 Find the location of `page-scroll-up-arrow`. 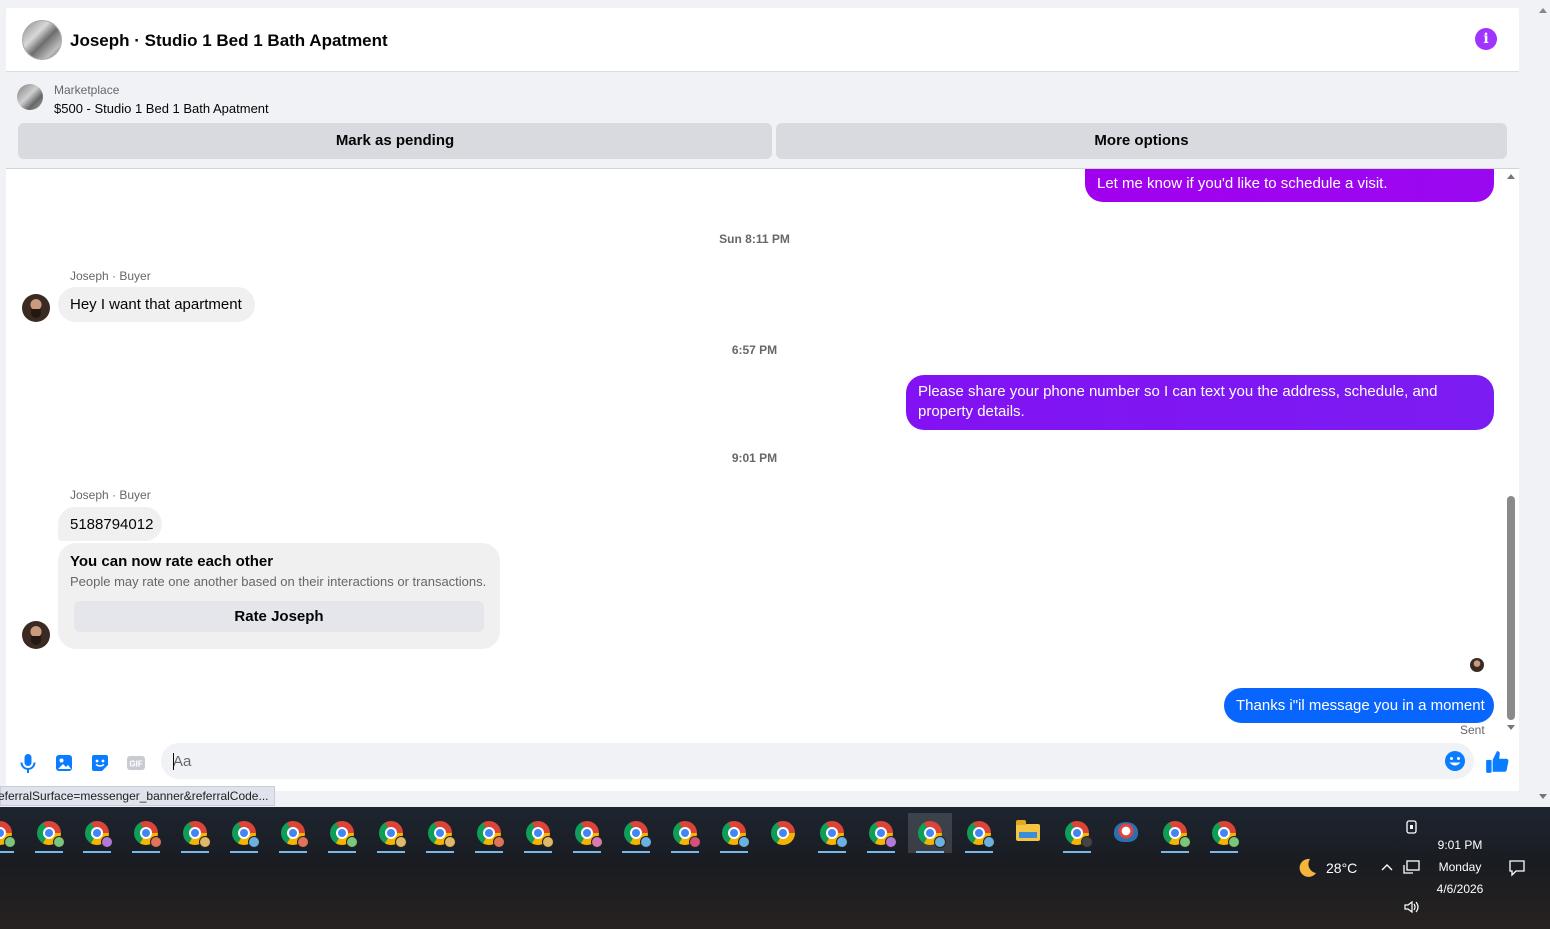

page-scroll-up-arrow is located at coordinates (1543, 10).